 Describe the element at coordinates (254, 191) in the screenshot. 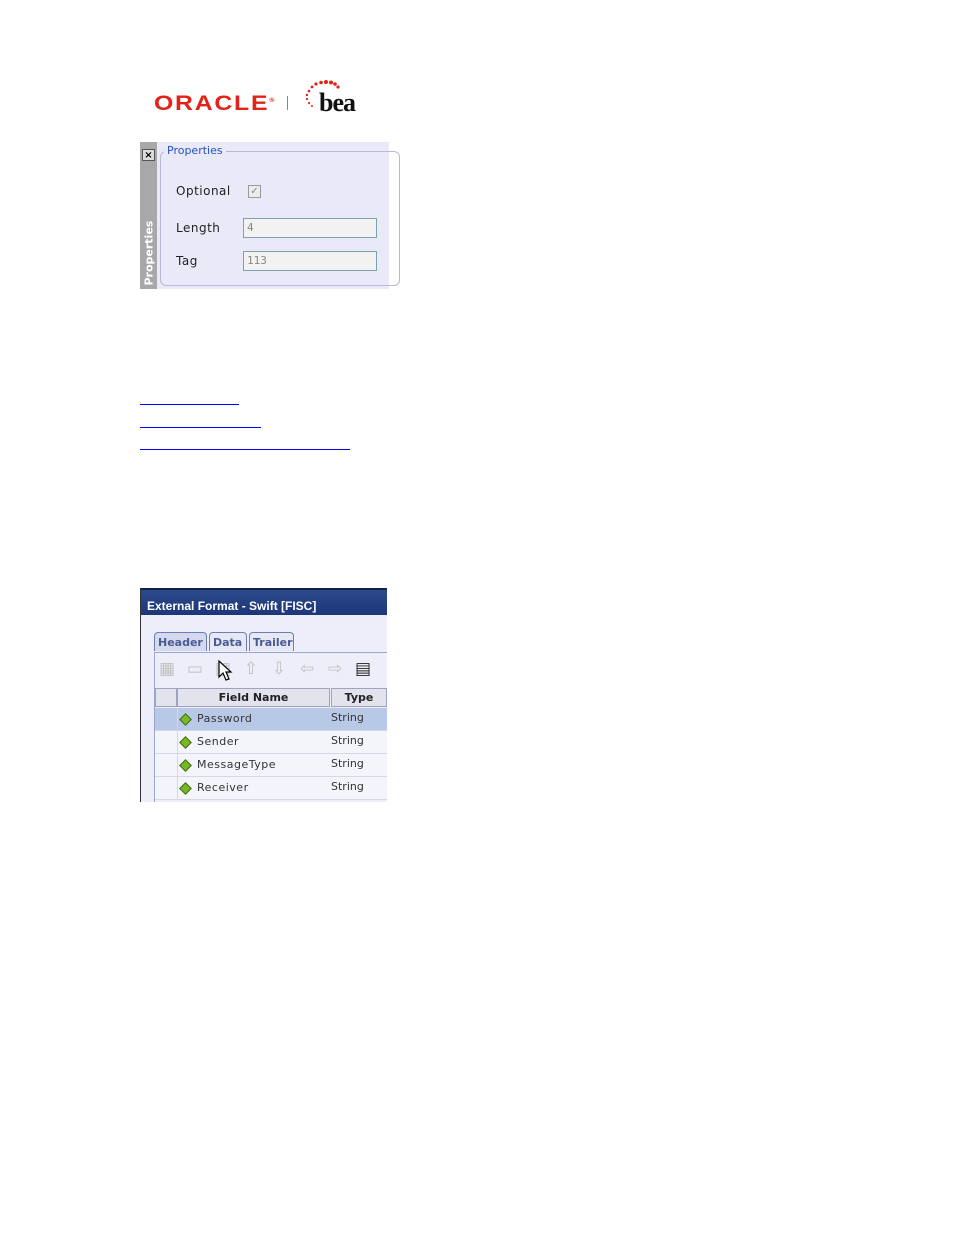

I see `optional-checkbox: ✓` at that location.